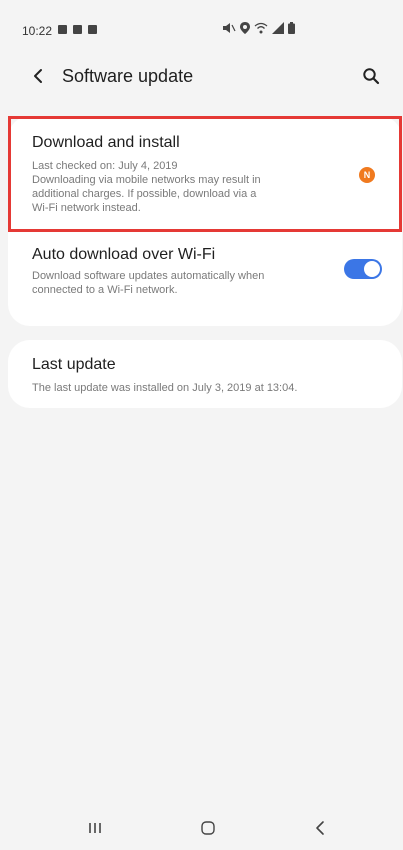  I want to click on highlight-box, so click(205, 174).